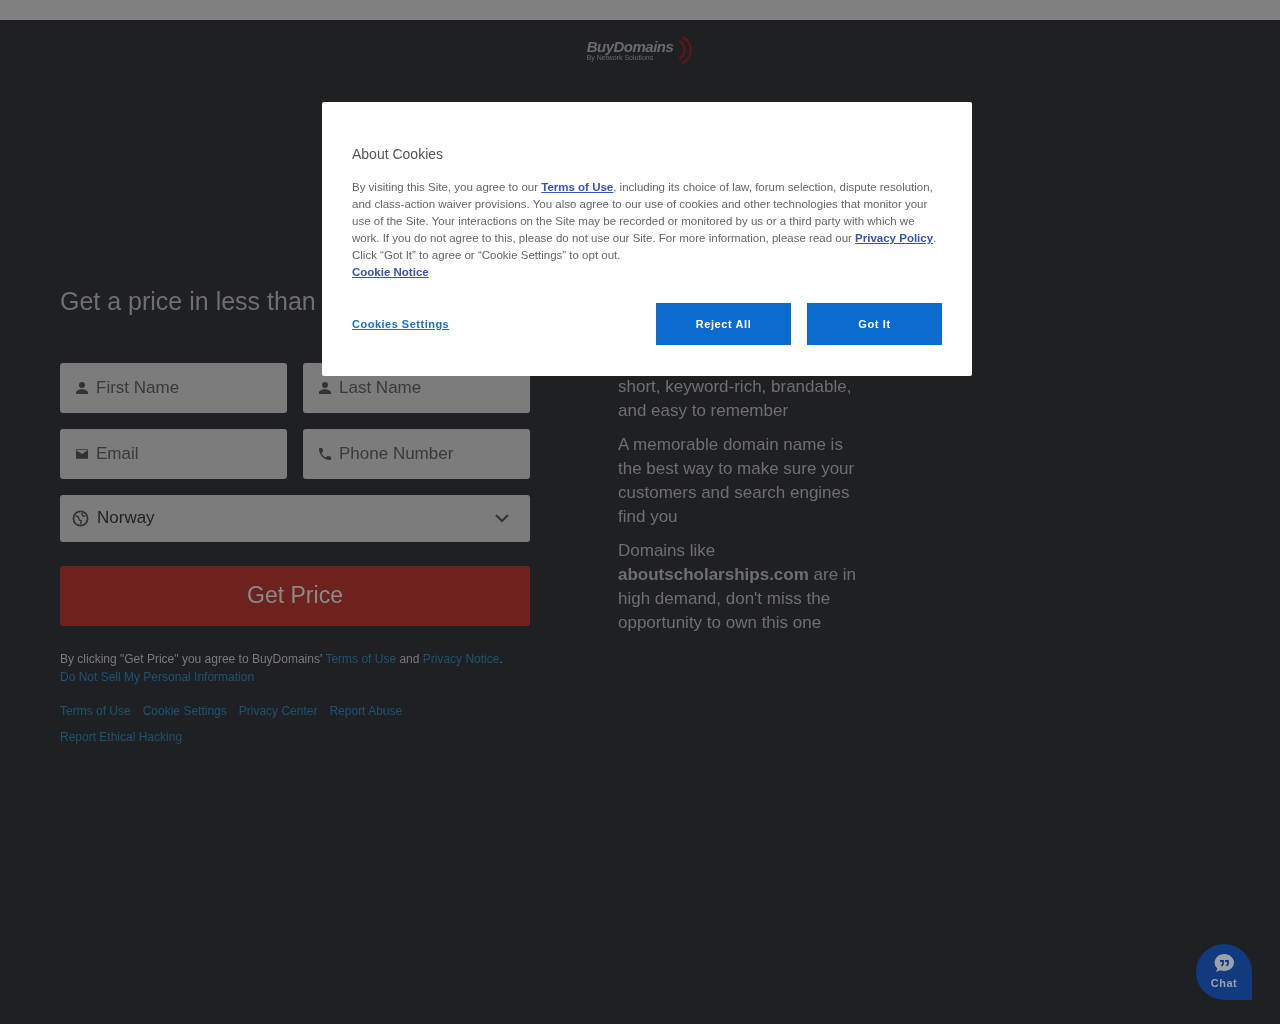 This screenshot has width=1280, height=1024. What do you see at coordinates (157, 676) in the screenshot?
I see `do-not-sell-link: Do Not Sell My Personal Information` at bounding box center [157, 676].